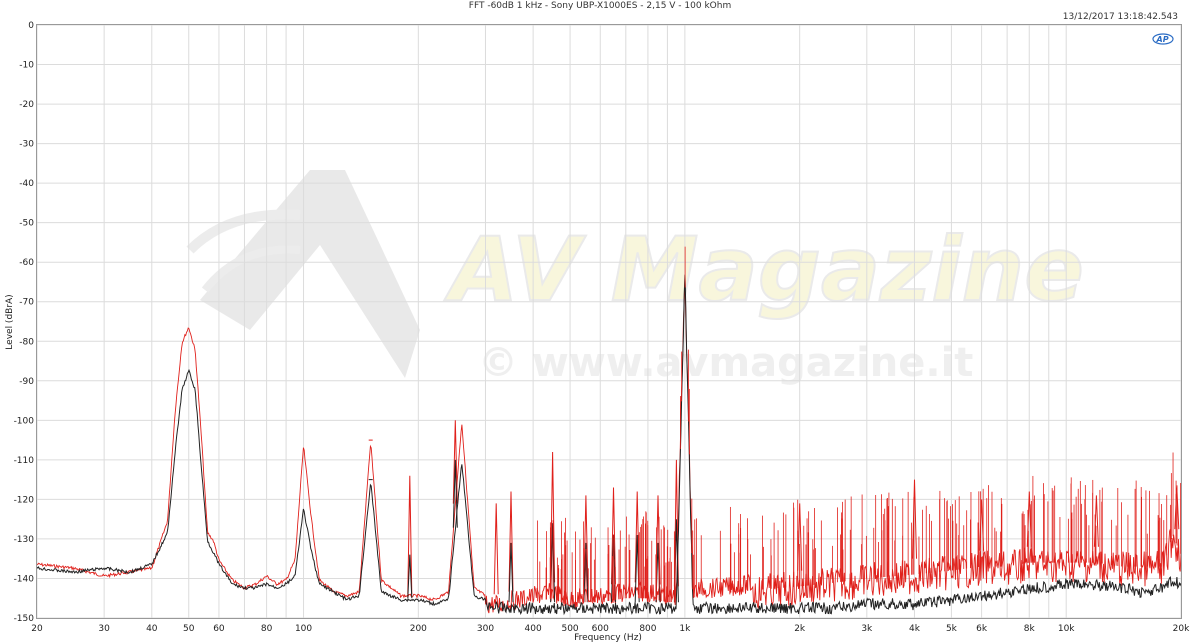 The image size is (1200, 644). What do you see at coordinates (26, 382) in the screenshot?
I see `y-tick-label: -90` at bounding box center [26, 382].